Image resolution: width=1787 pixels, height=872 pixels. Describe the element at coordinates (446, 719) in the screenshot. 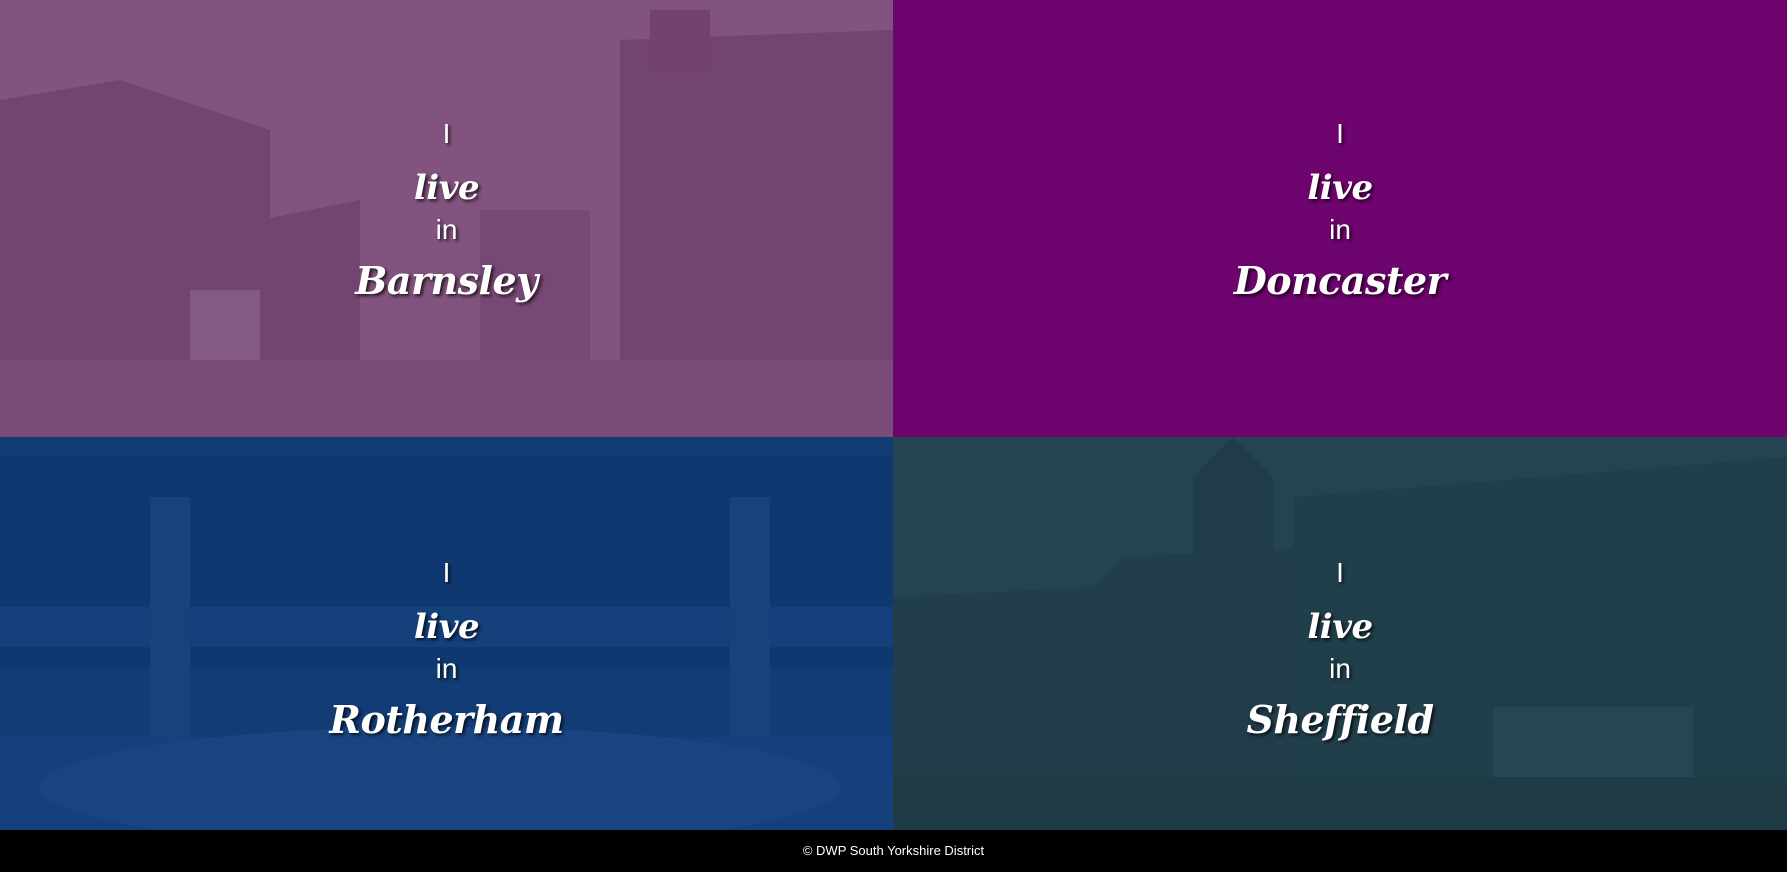

I see `city-name: Rotherham` at that location.